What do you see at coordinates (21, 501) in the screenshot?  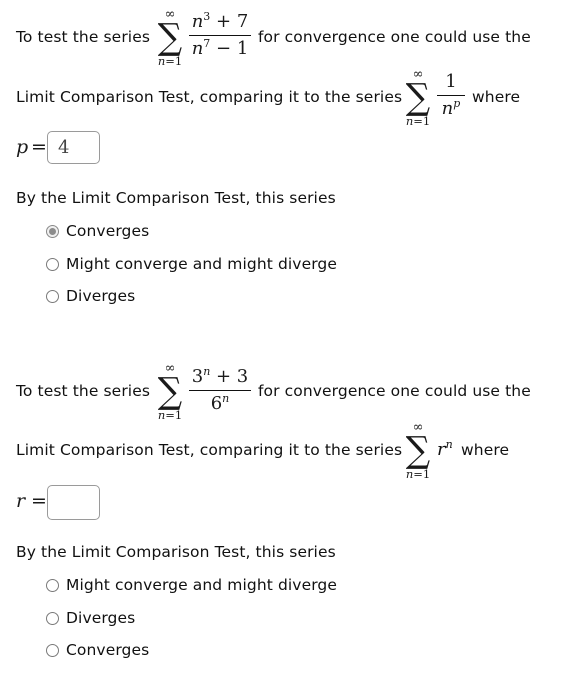 I see `q2-variable-label: r` at bounding box center [21, 501].